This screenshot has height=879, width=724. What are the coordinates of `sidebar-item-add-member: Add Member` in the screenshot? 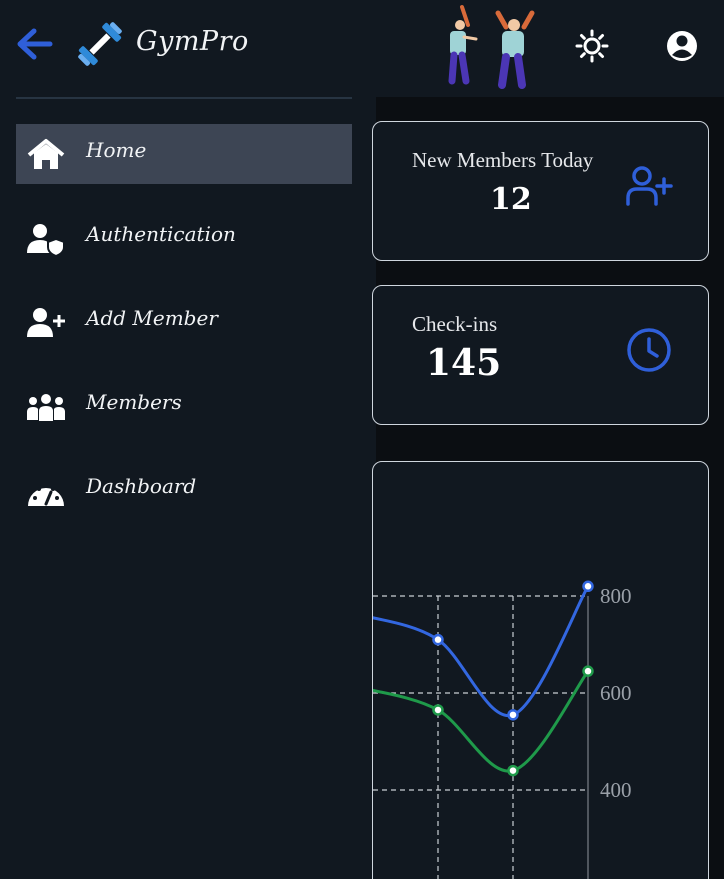 It's located at (184, 322).